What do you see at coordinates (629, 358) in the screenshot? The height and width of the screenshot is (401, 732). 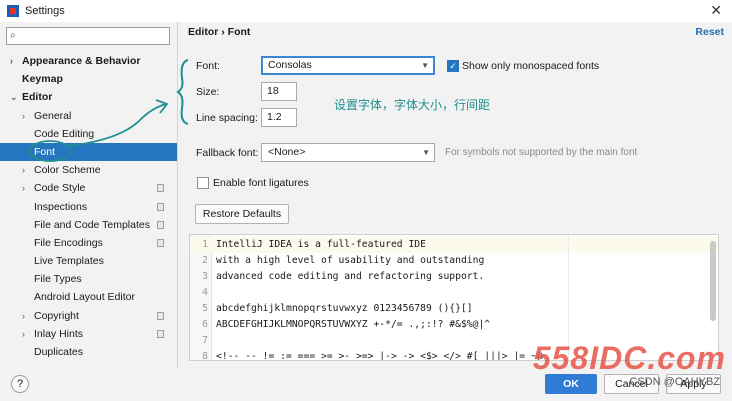 I see `watermark-logo: 558IDC.com` at bounding box center [629, 358].